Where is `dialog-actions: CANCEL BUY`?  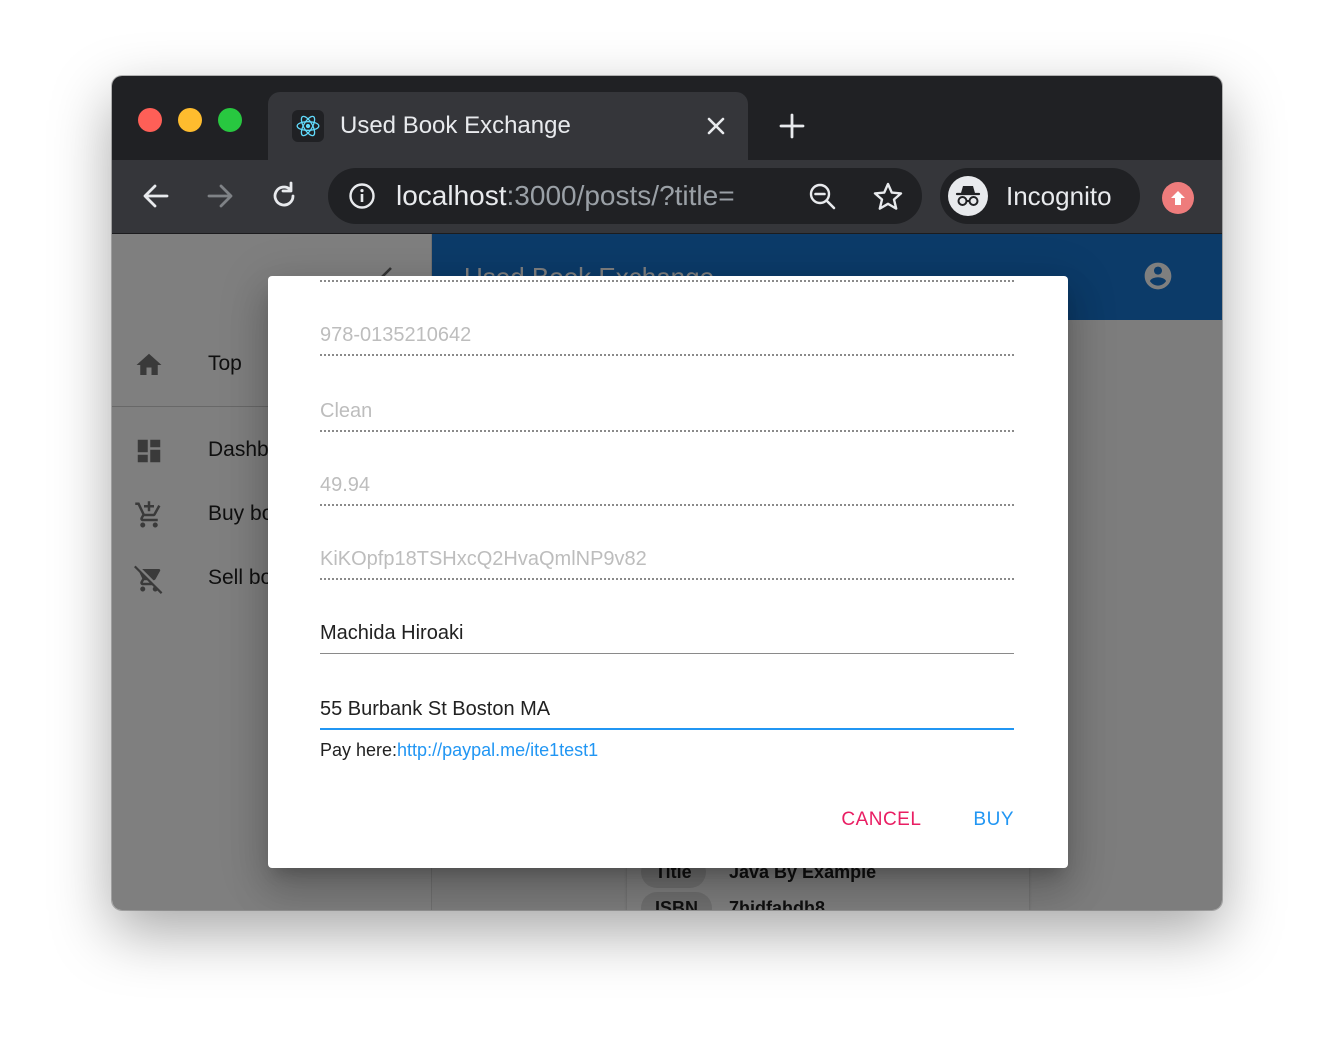
dialog-actions: CANCEL BUY is located at coordinates (927, 820).